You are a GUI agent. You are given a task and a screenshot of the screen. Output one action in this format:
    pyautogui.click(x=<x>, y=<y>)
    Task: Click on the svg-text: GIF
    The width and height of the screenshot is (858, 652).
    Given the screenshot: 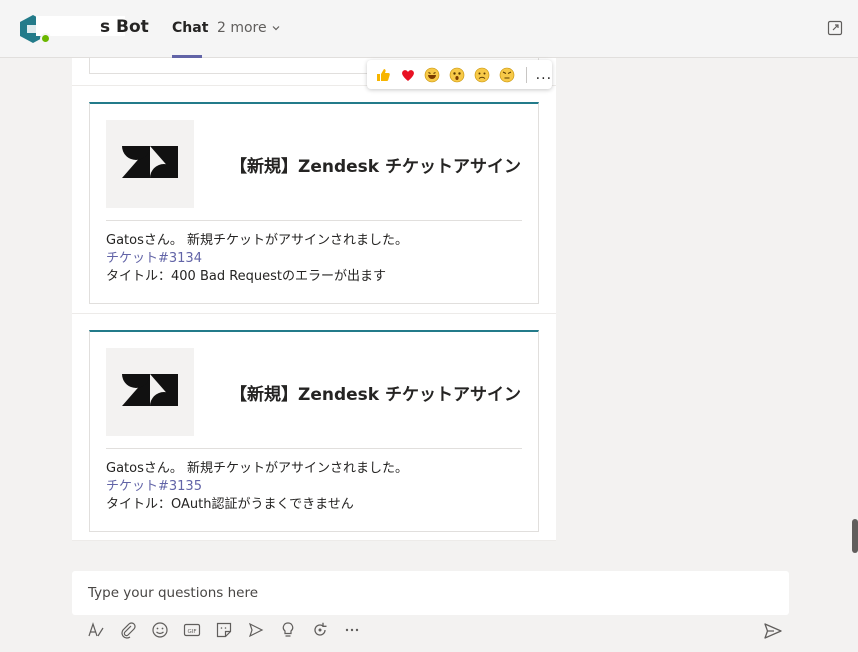 What is the action you would take?
    pyautogui.click(x=191, y=632)
    